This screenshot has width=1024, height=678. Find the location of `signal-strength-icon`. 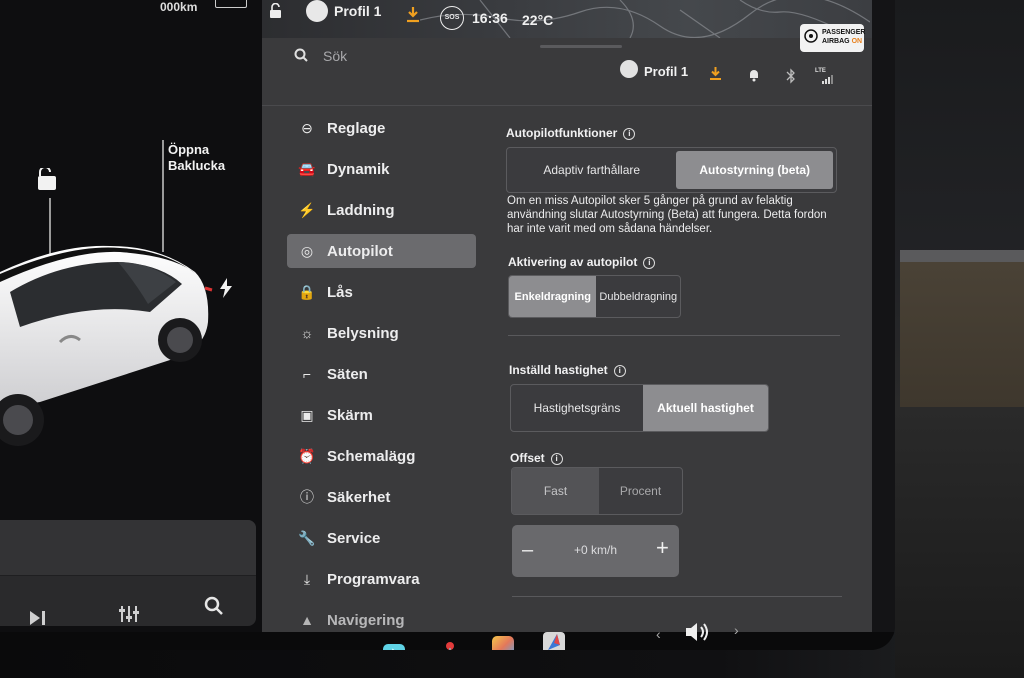

signal-strength-icon is located at coordinates (827, 79).